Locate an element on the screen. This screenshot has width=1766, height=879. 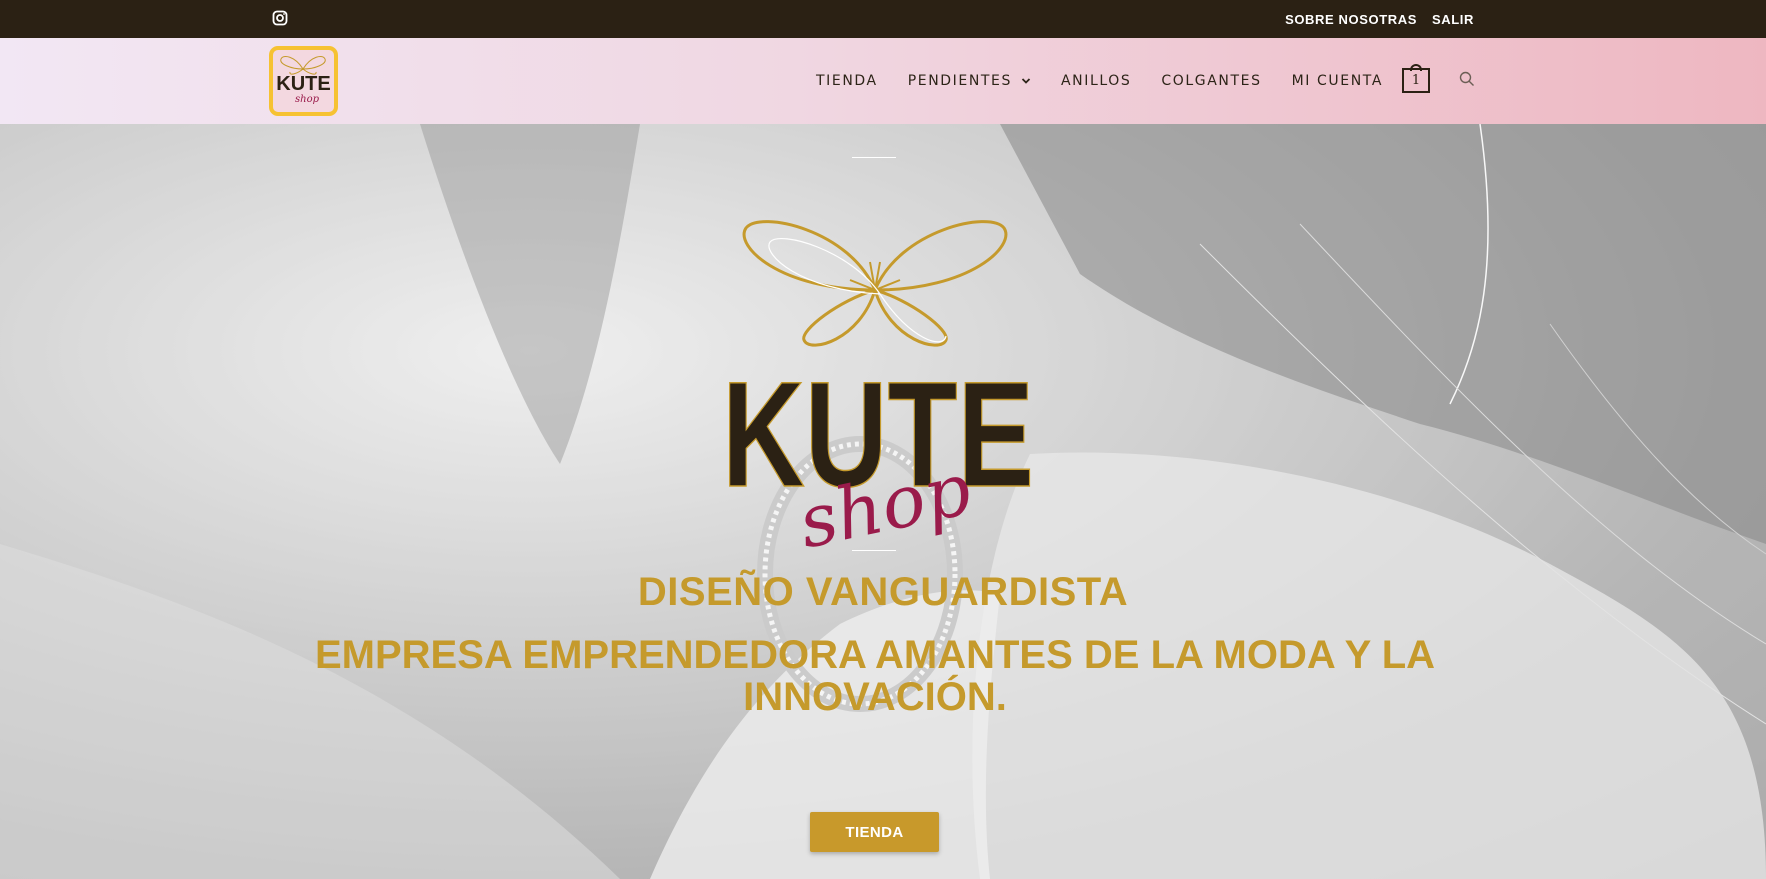
top-links: SOBRE NOSOTRAS SALIR is located at coordinates (1379, 19).